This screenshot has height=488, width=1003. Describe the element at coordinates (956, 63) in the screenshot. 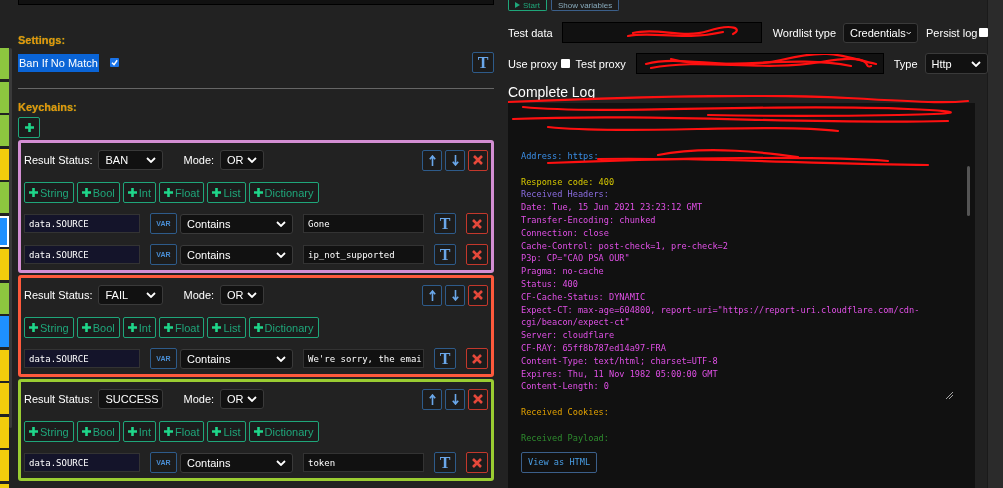

I see `dropdown: Http` at that location.